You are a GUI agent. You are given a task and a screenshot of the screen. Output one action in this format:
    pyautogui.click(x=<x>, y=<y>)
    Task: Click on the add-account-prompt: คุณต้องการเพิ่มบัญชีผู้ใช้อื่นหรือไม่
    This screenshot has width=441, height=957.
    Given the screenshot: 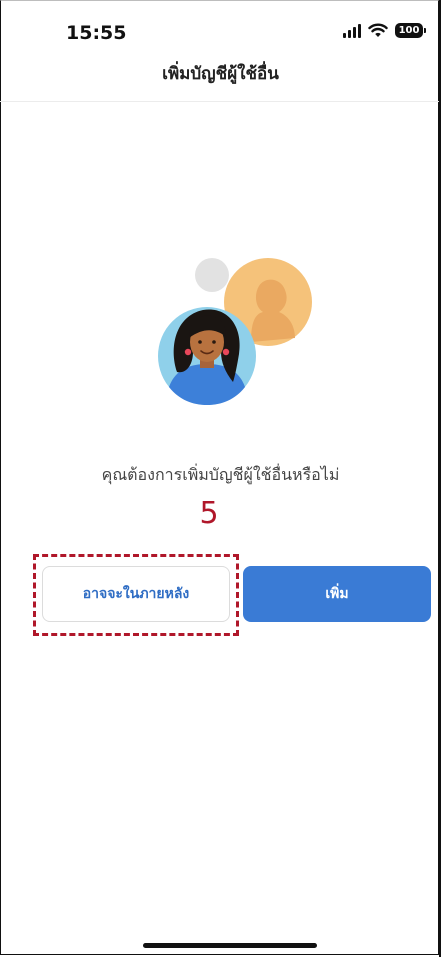 What is the action you would take?
    pyautogui.click(x=220, y=474)
    